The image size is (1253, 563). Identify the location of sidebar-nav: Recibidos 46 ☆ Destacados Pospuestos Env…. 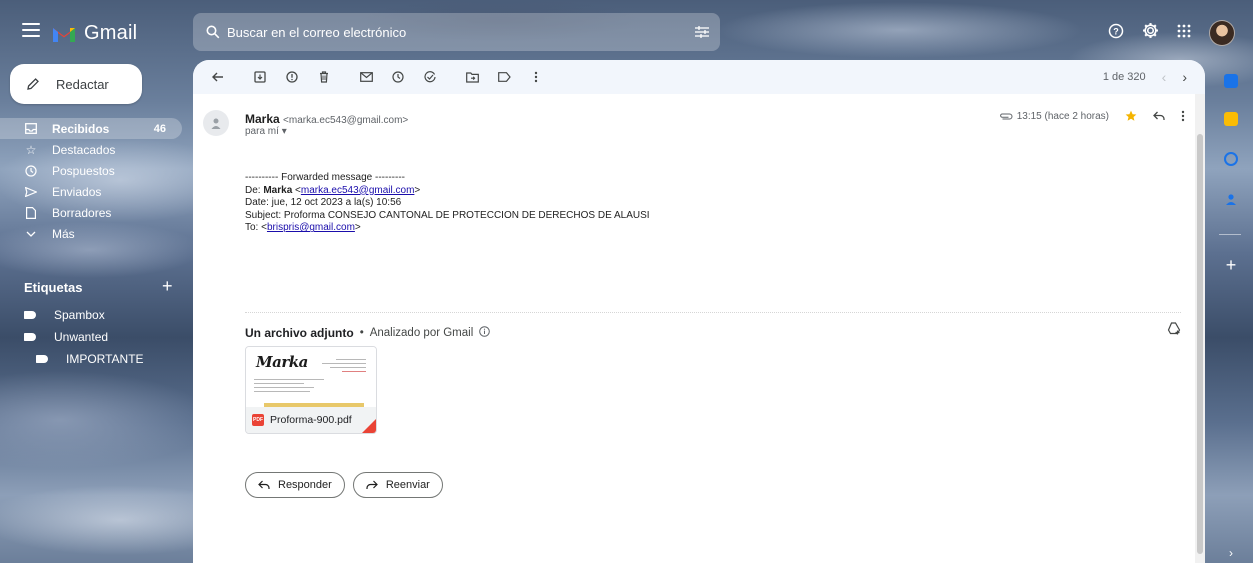
(95, 181).